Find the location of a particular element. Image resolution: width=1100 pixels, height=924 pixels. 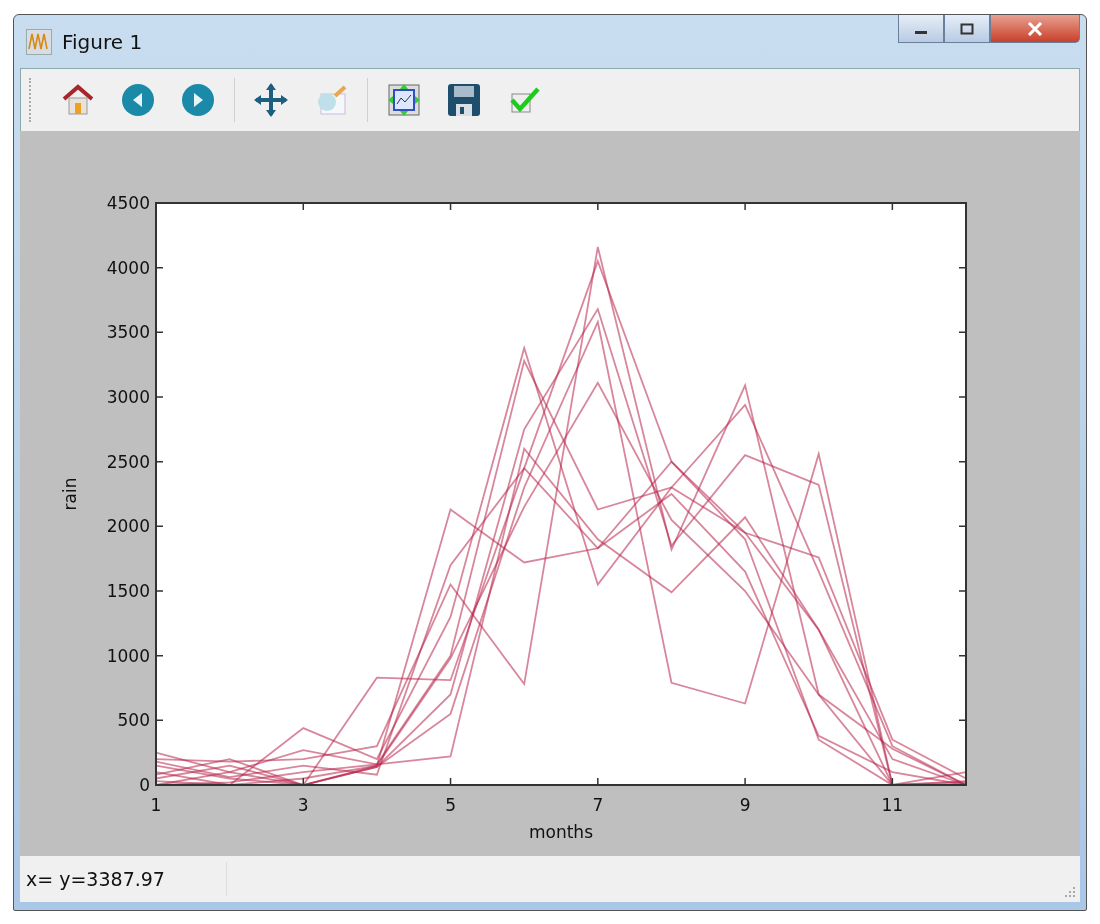

y-tick-label: 3000 is located at coordinates (128, 397).